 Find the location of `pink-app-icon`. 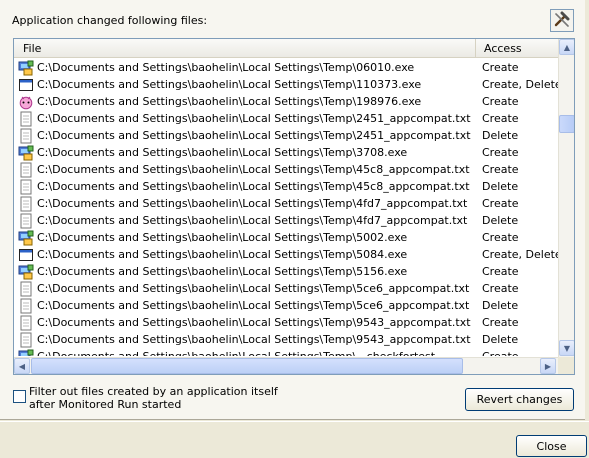

pink-app-icon is located at coordinates (27, 102).